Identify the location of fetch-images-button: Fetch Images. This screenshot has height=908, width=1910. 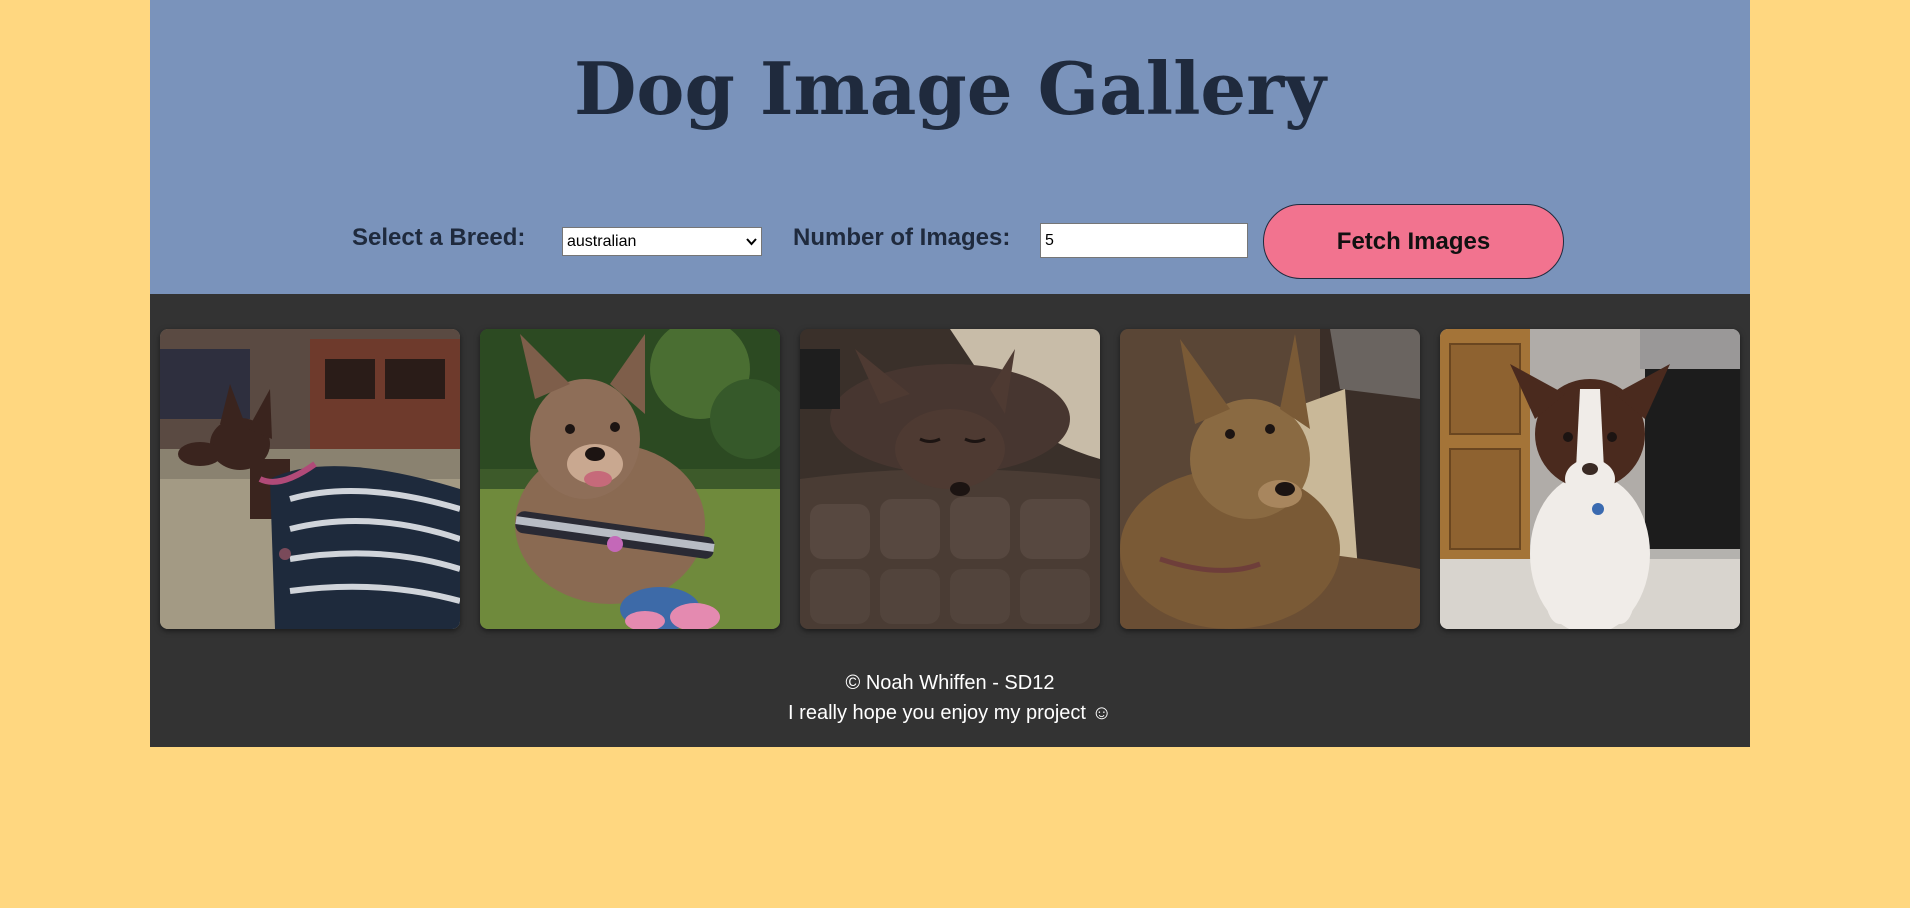
(1413, 241).